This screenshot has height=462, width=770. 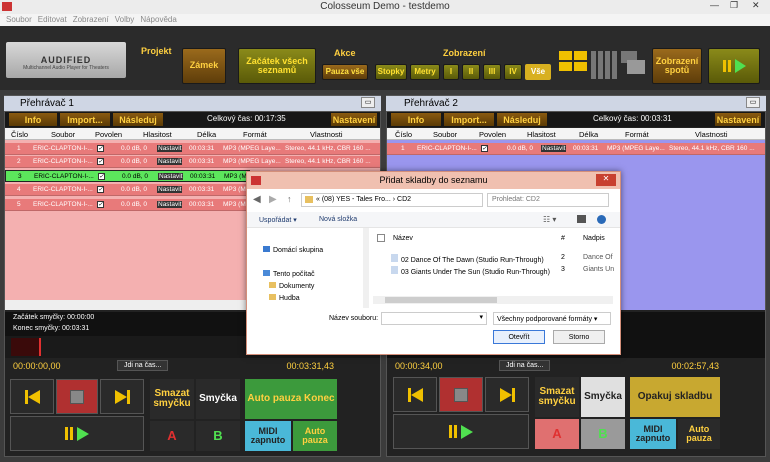 What do you see at coordinates (557, 434) in the screenshot?
I see `p2-a-button: A` at bounding box center [557, 434].